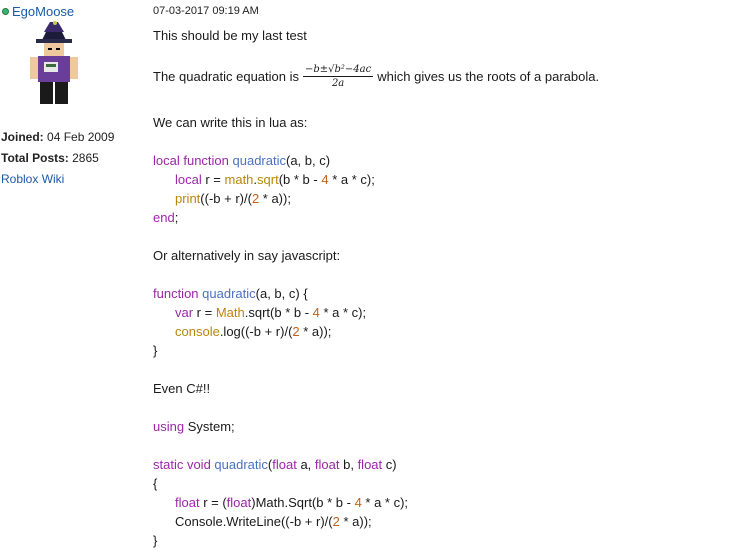 This screenshot has height=559, width=746. Describe the element at coordinates (43, 11) in the screenshot. I see `username-link: EgoMoose` at that location.